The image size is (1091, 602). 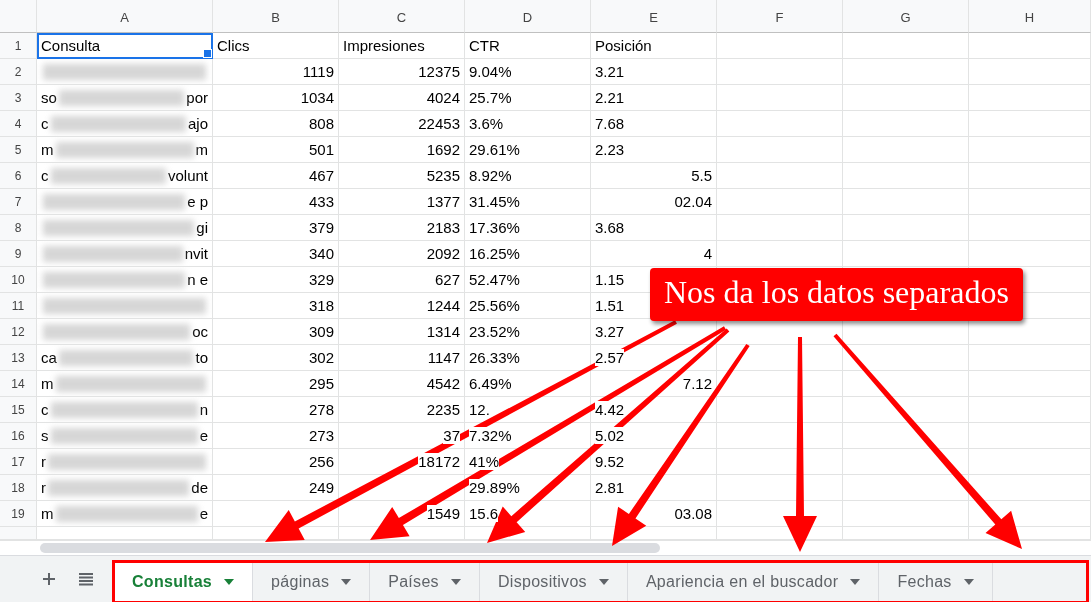 I want to click on table-cell: 318, so click(x=276, y=306).